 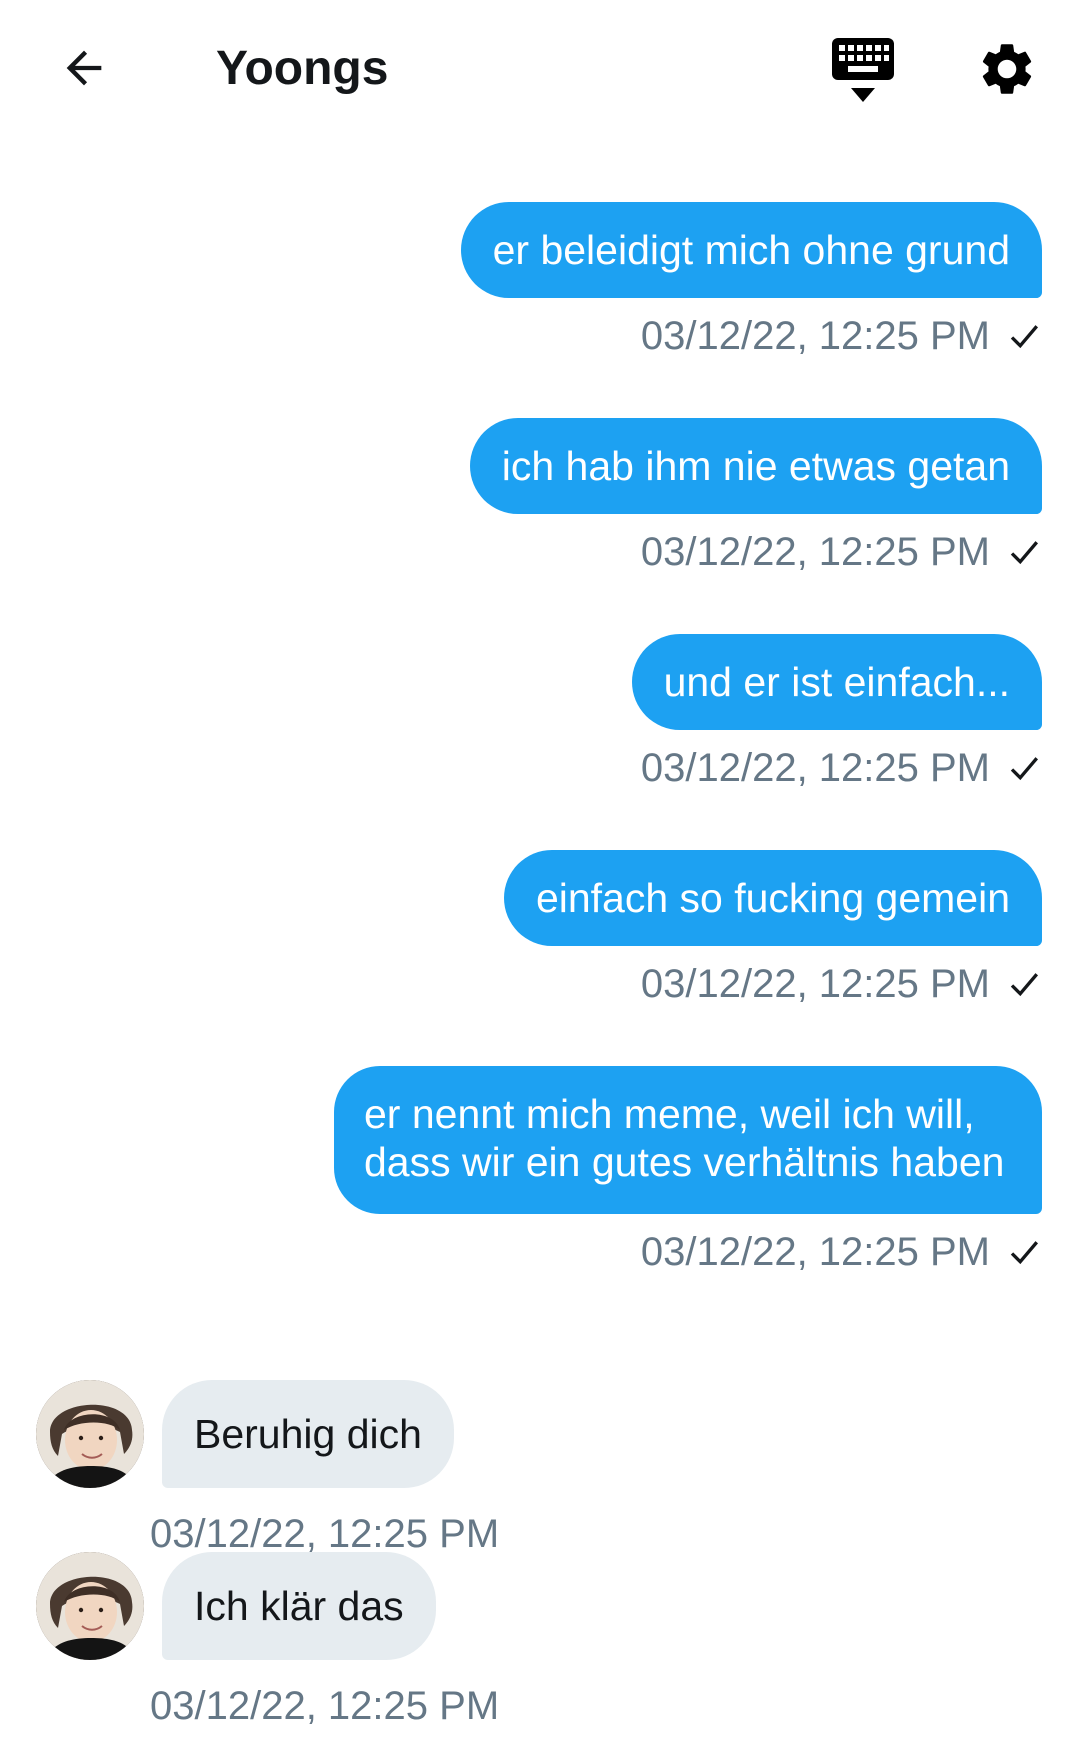 I want to click on message-outgoing: und er ist einfach... 03/12/22, 12:25 PM, so click(x=836, y=713).